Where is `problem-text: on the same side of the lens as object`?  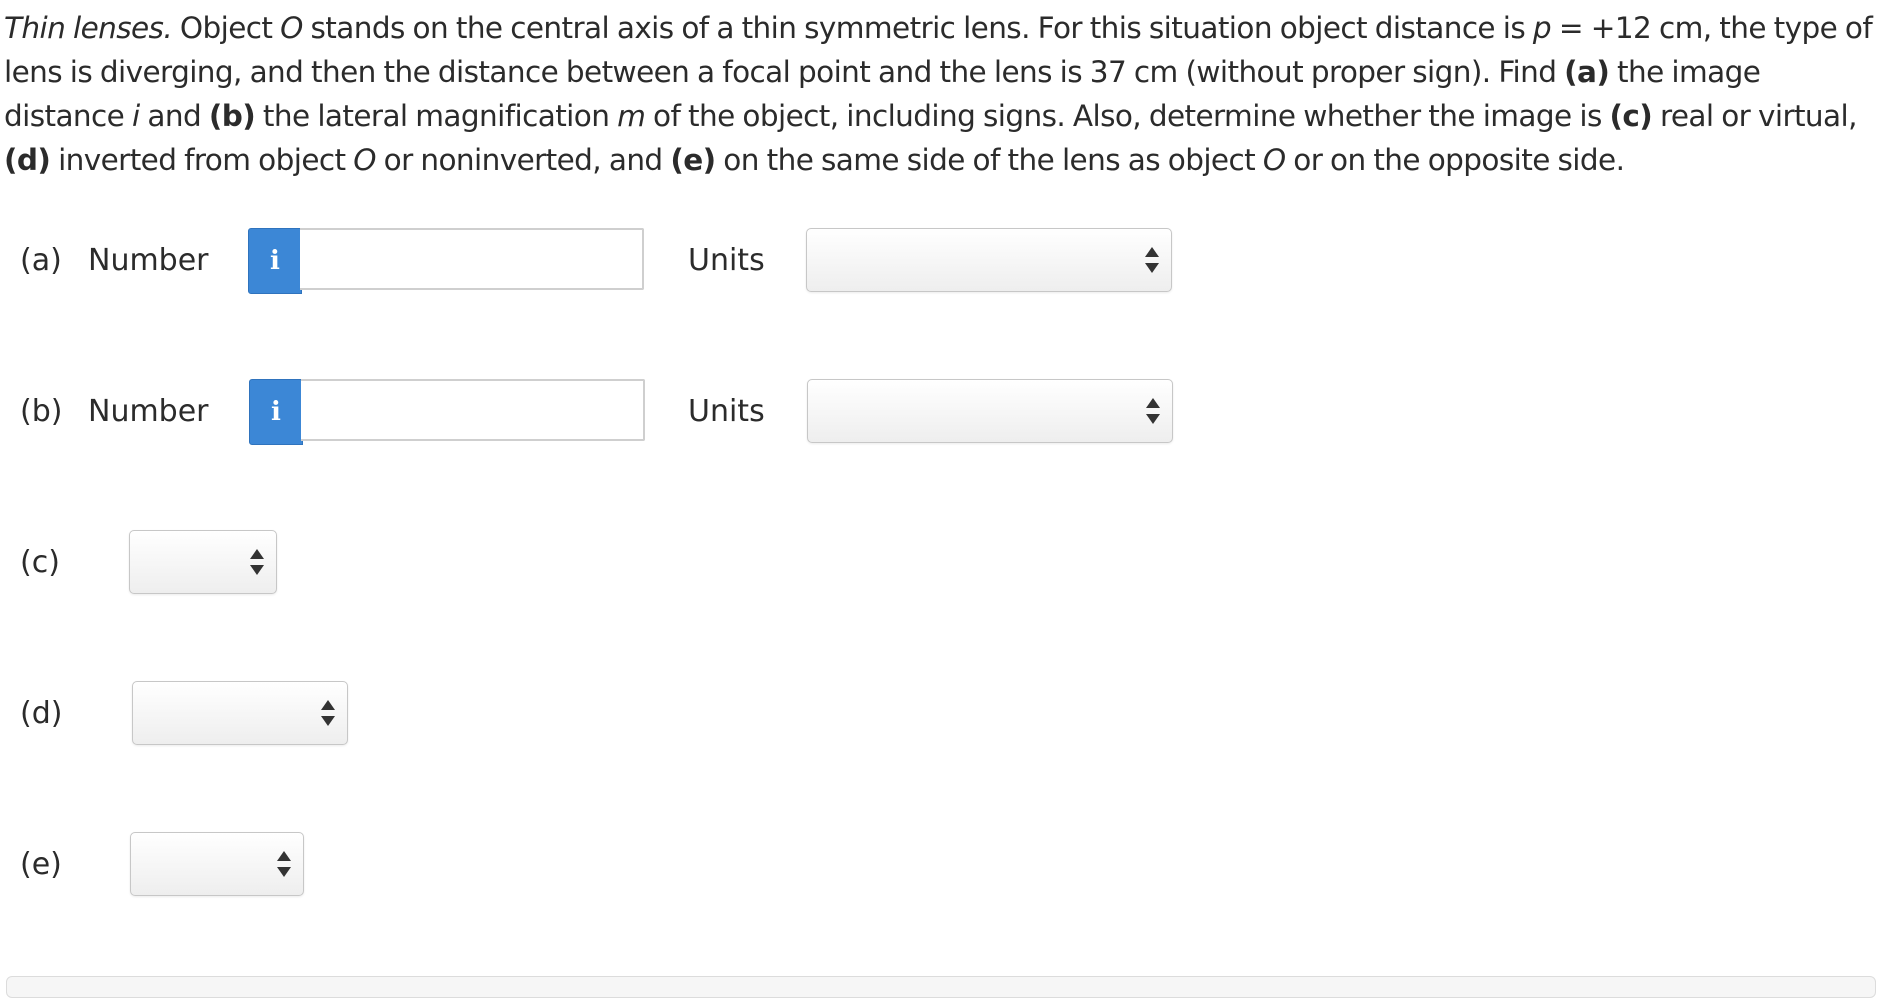
problem-text: on the same side of the lens as object is located at coordinates (989, 160).